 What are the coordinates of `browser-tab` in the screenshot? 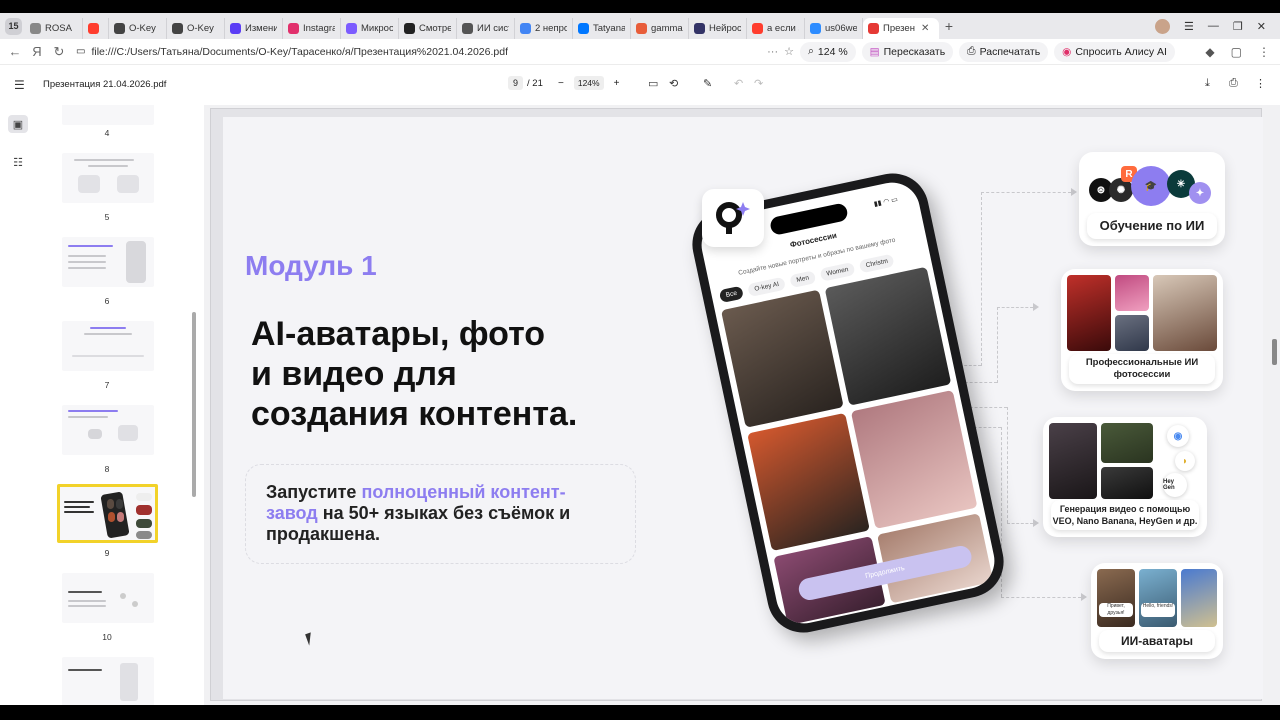 It's located at (96, 28).